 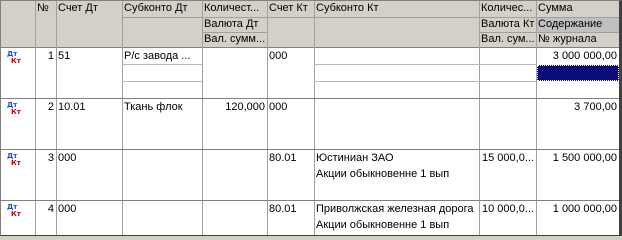 I want to click on row-schet-dt: 10.01, so click(x=89, y=107).